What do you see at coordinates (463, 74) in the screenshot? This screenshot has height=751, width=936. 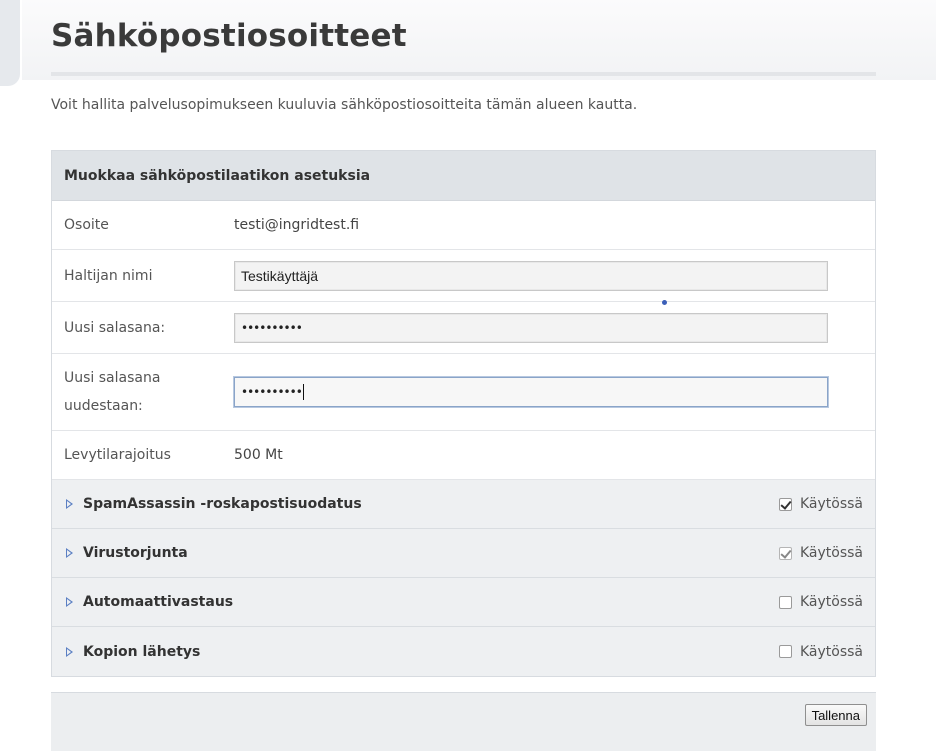 I see `title-divider` at bounding box center [463, 74].